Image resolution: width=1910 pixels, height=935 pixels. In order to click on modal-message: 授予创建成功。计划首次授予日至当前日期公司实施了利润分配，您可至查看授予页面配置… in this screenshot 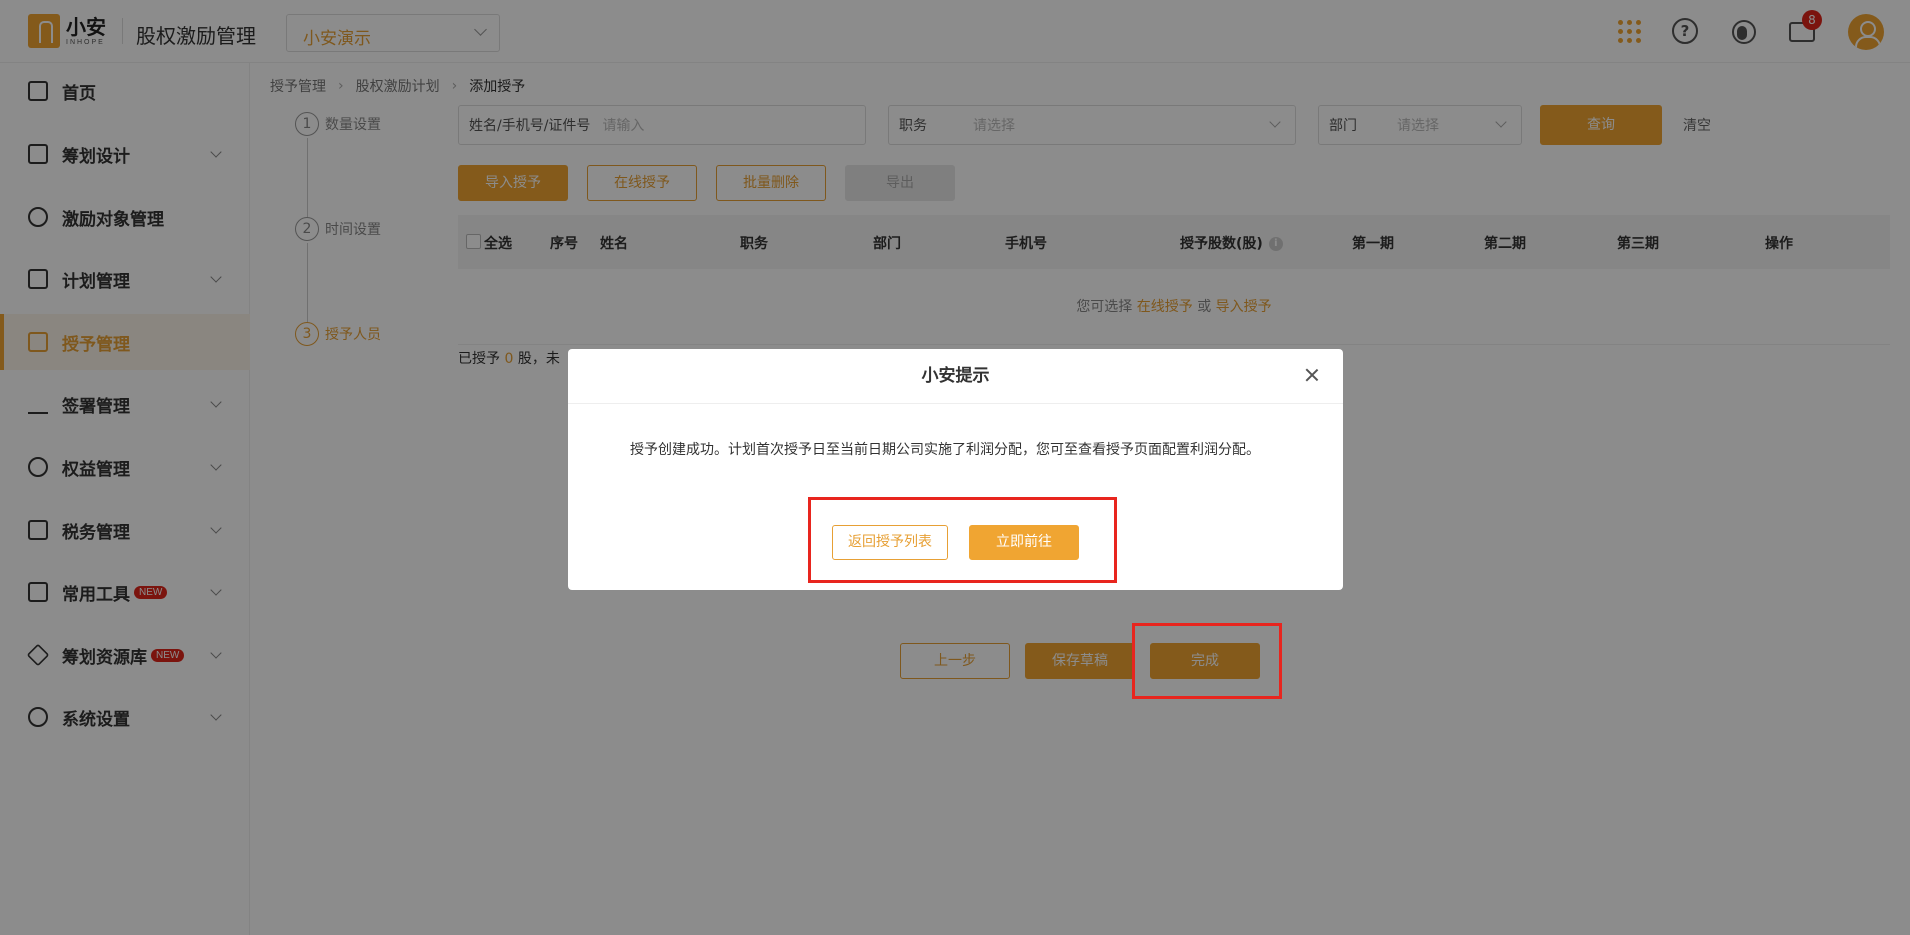, I will do `click(945, 450)`.